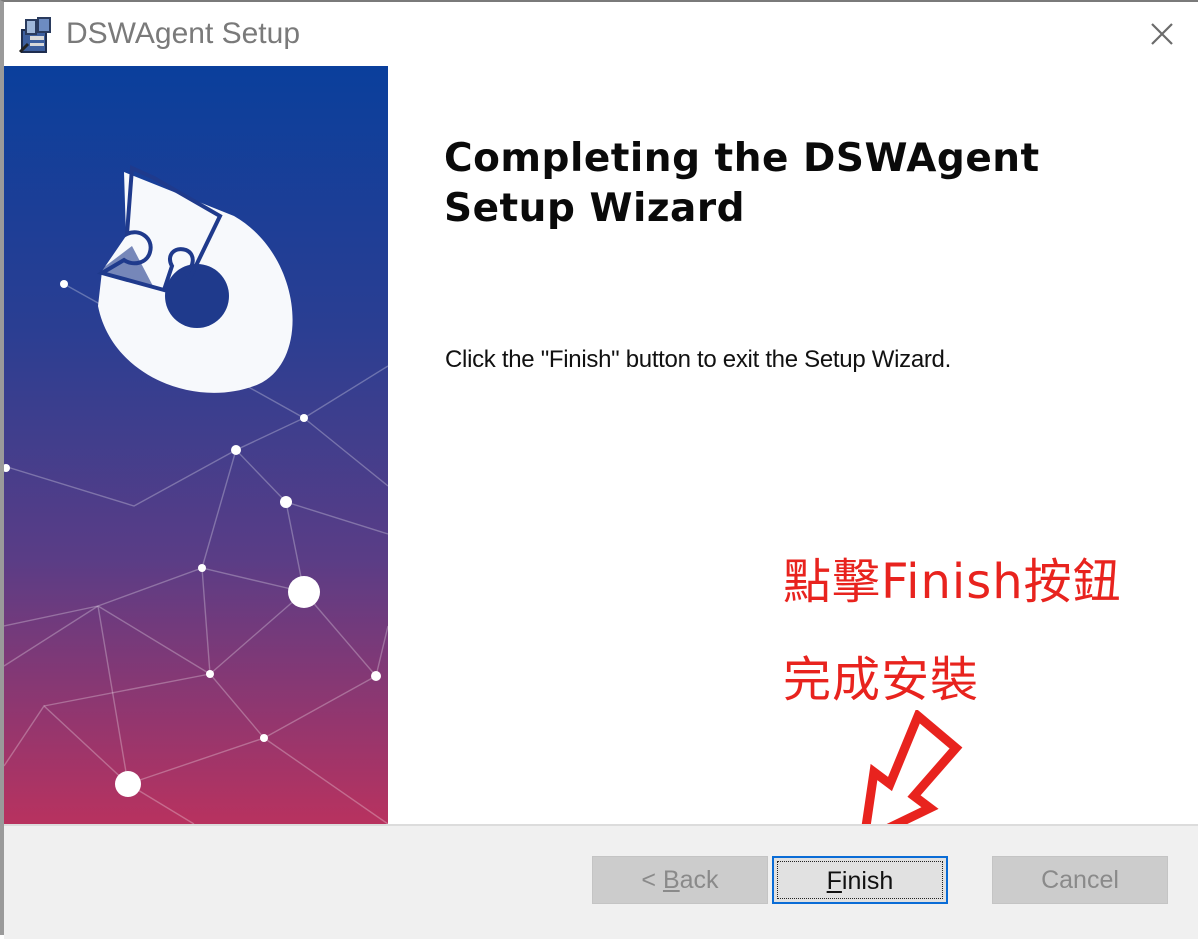  Describe the element at coordinates (699, 880) in the screenshot. I see `back-button-rest: ack` at that location.